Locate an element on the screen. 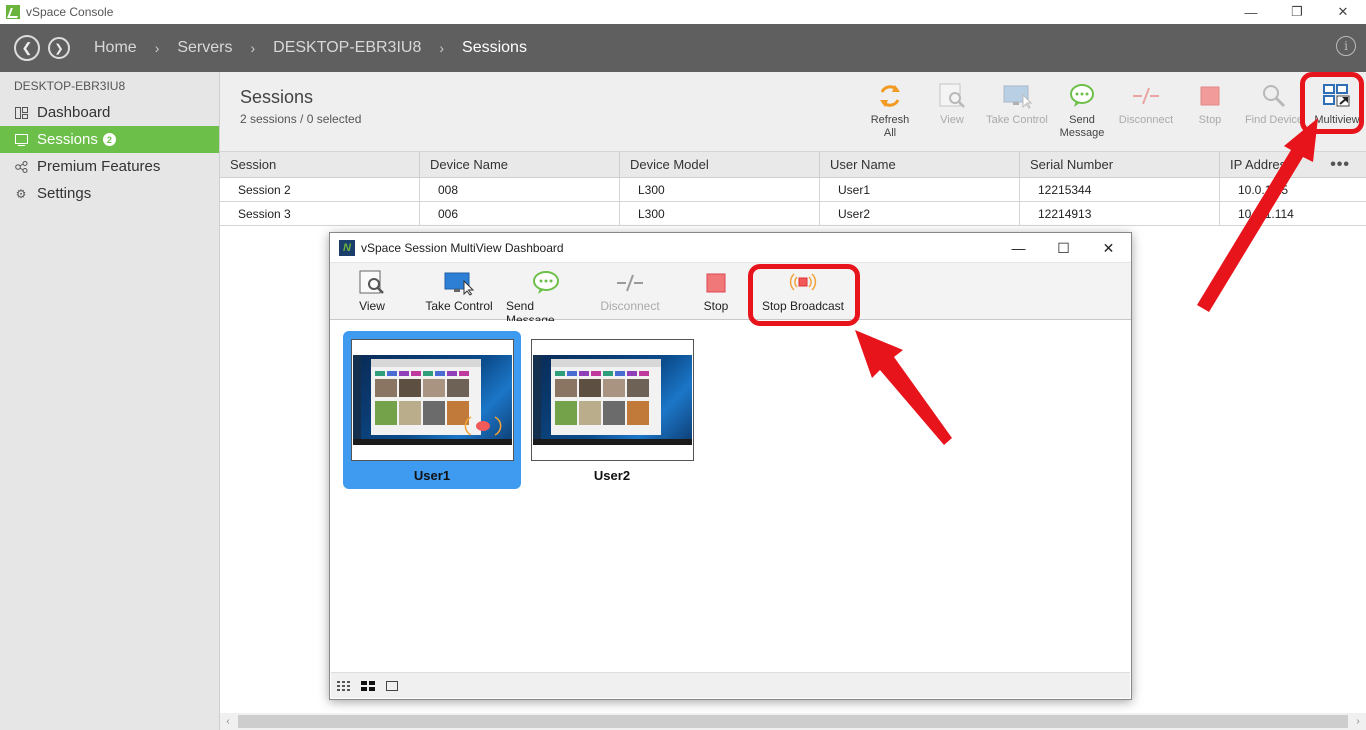  session-tile-user2: User2 is located at coordinates (612, 410).